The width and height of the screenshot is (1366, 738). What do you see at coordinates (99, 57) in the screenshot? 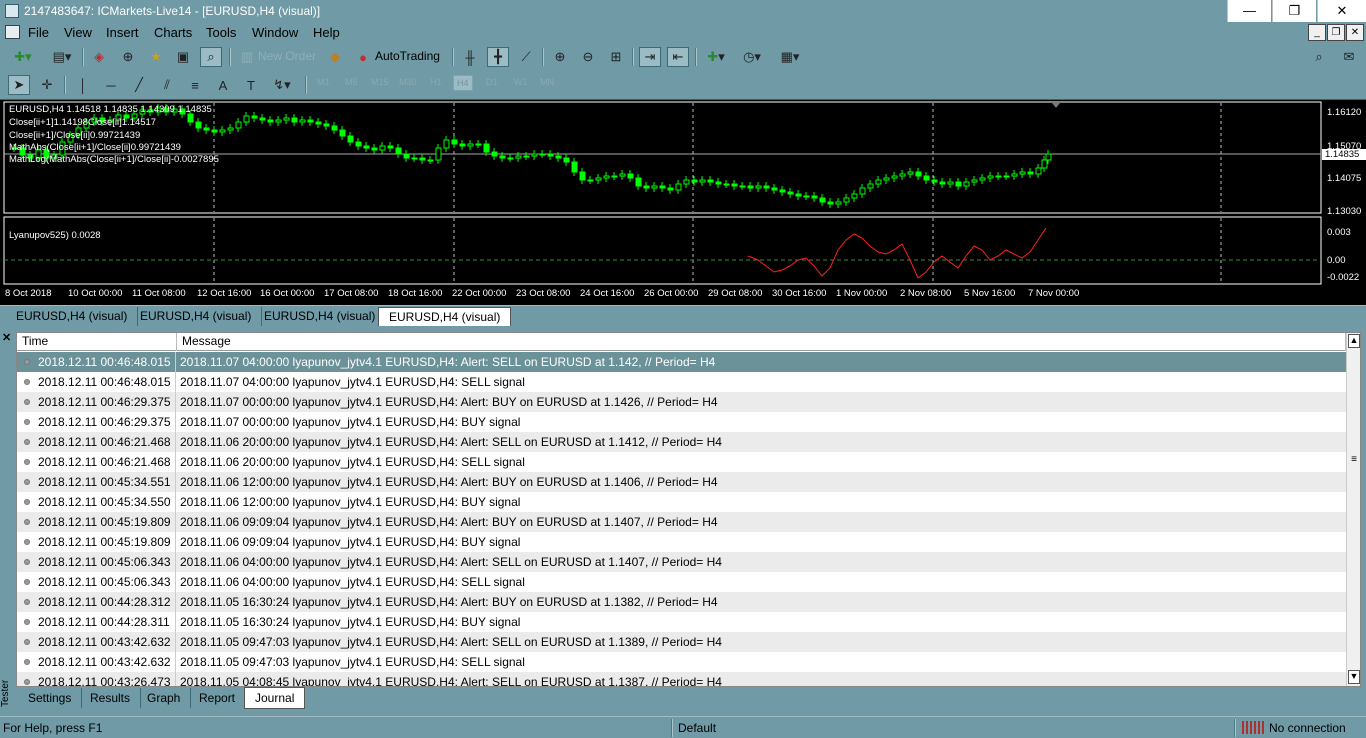
I see `market-watch-icon: ◈` at bounding box center [99, 57].